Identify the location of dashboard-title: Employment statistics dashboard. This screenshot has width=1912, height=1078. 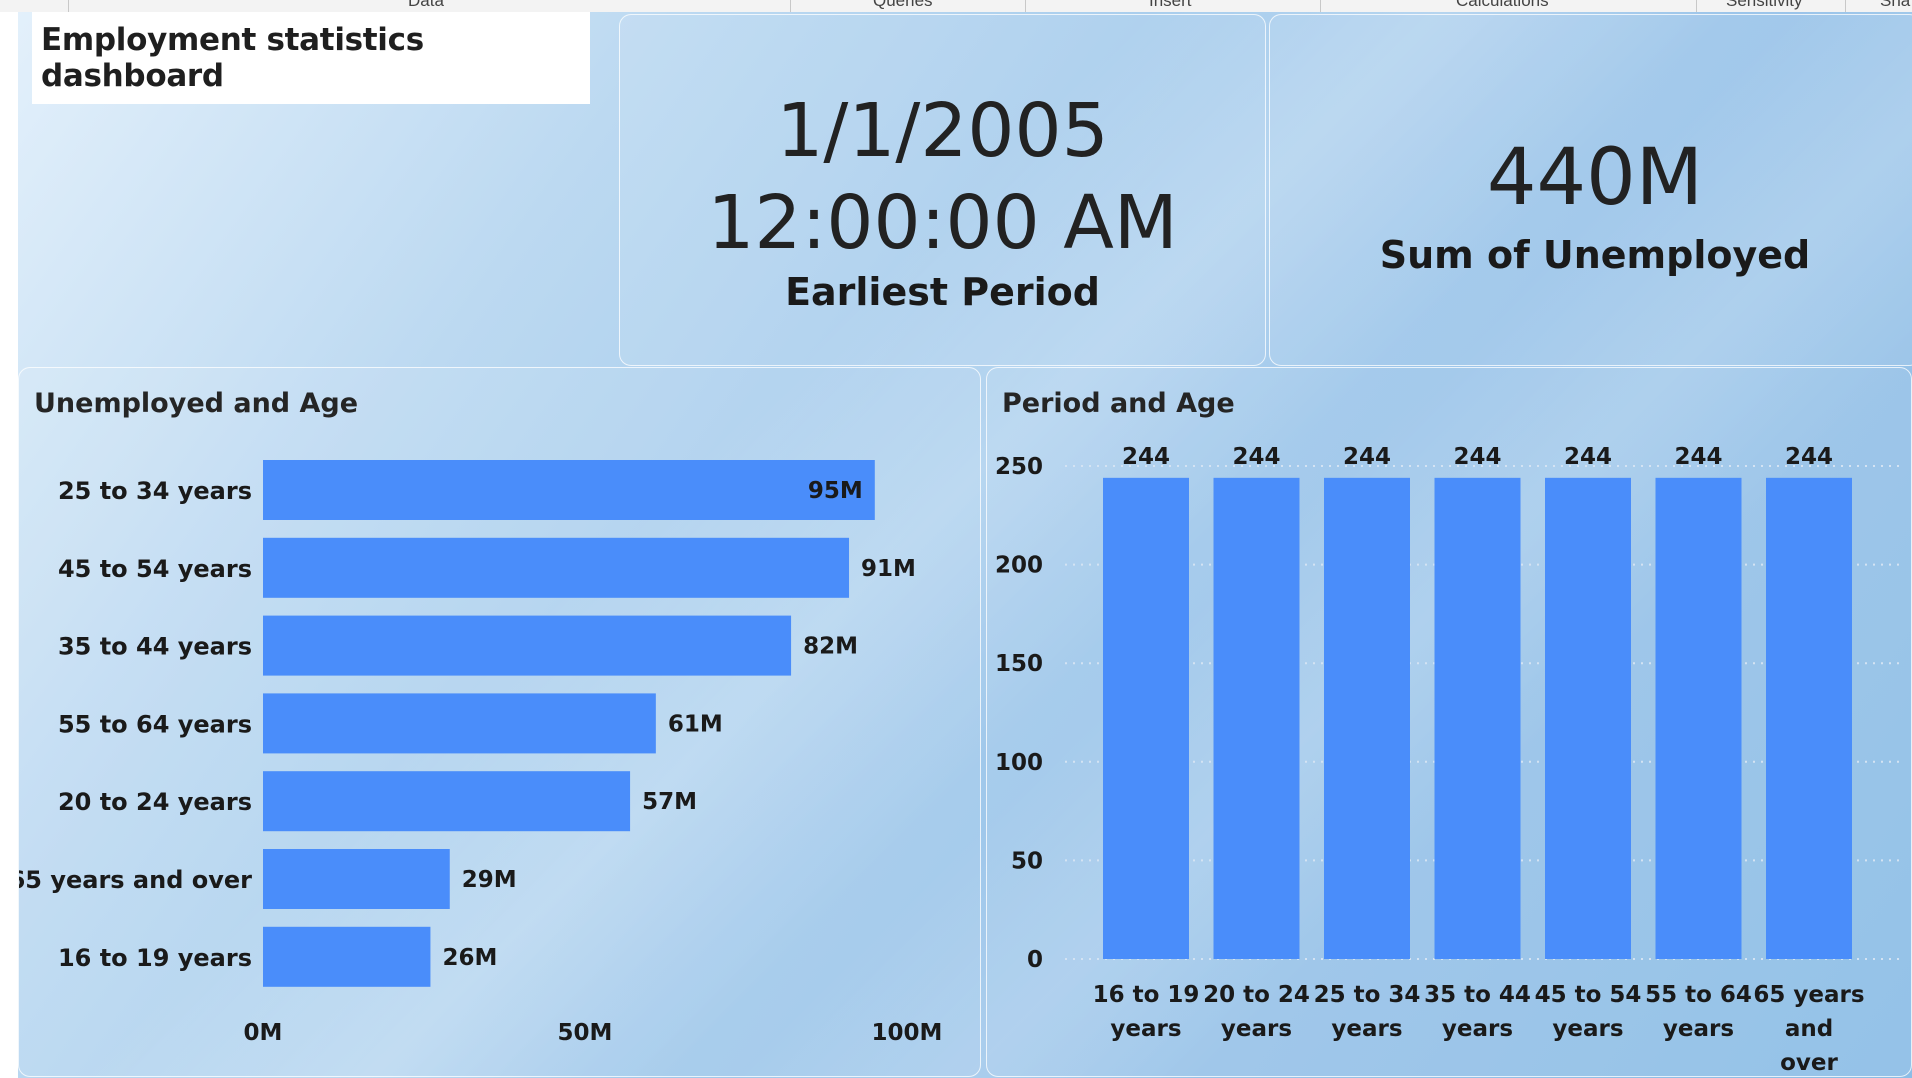
(232, 58).